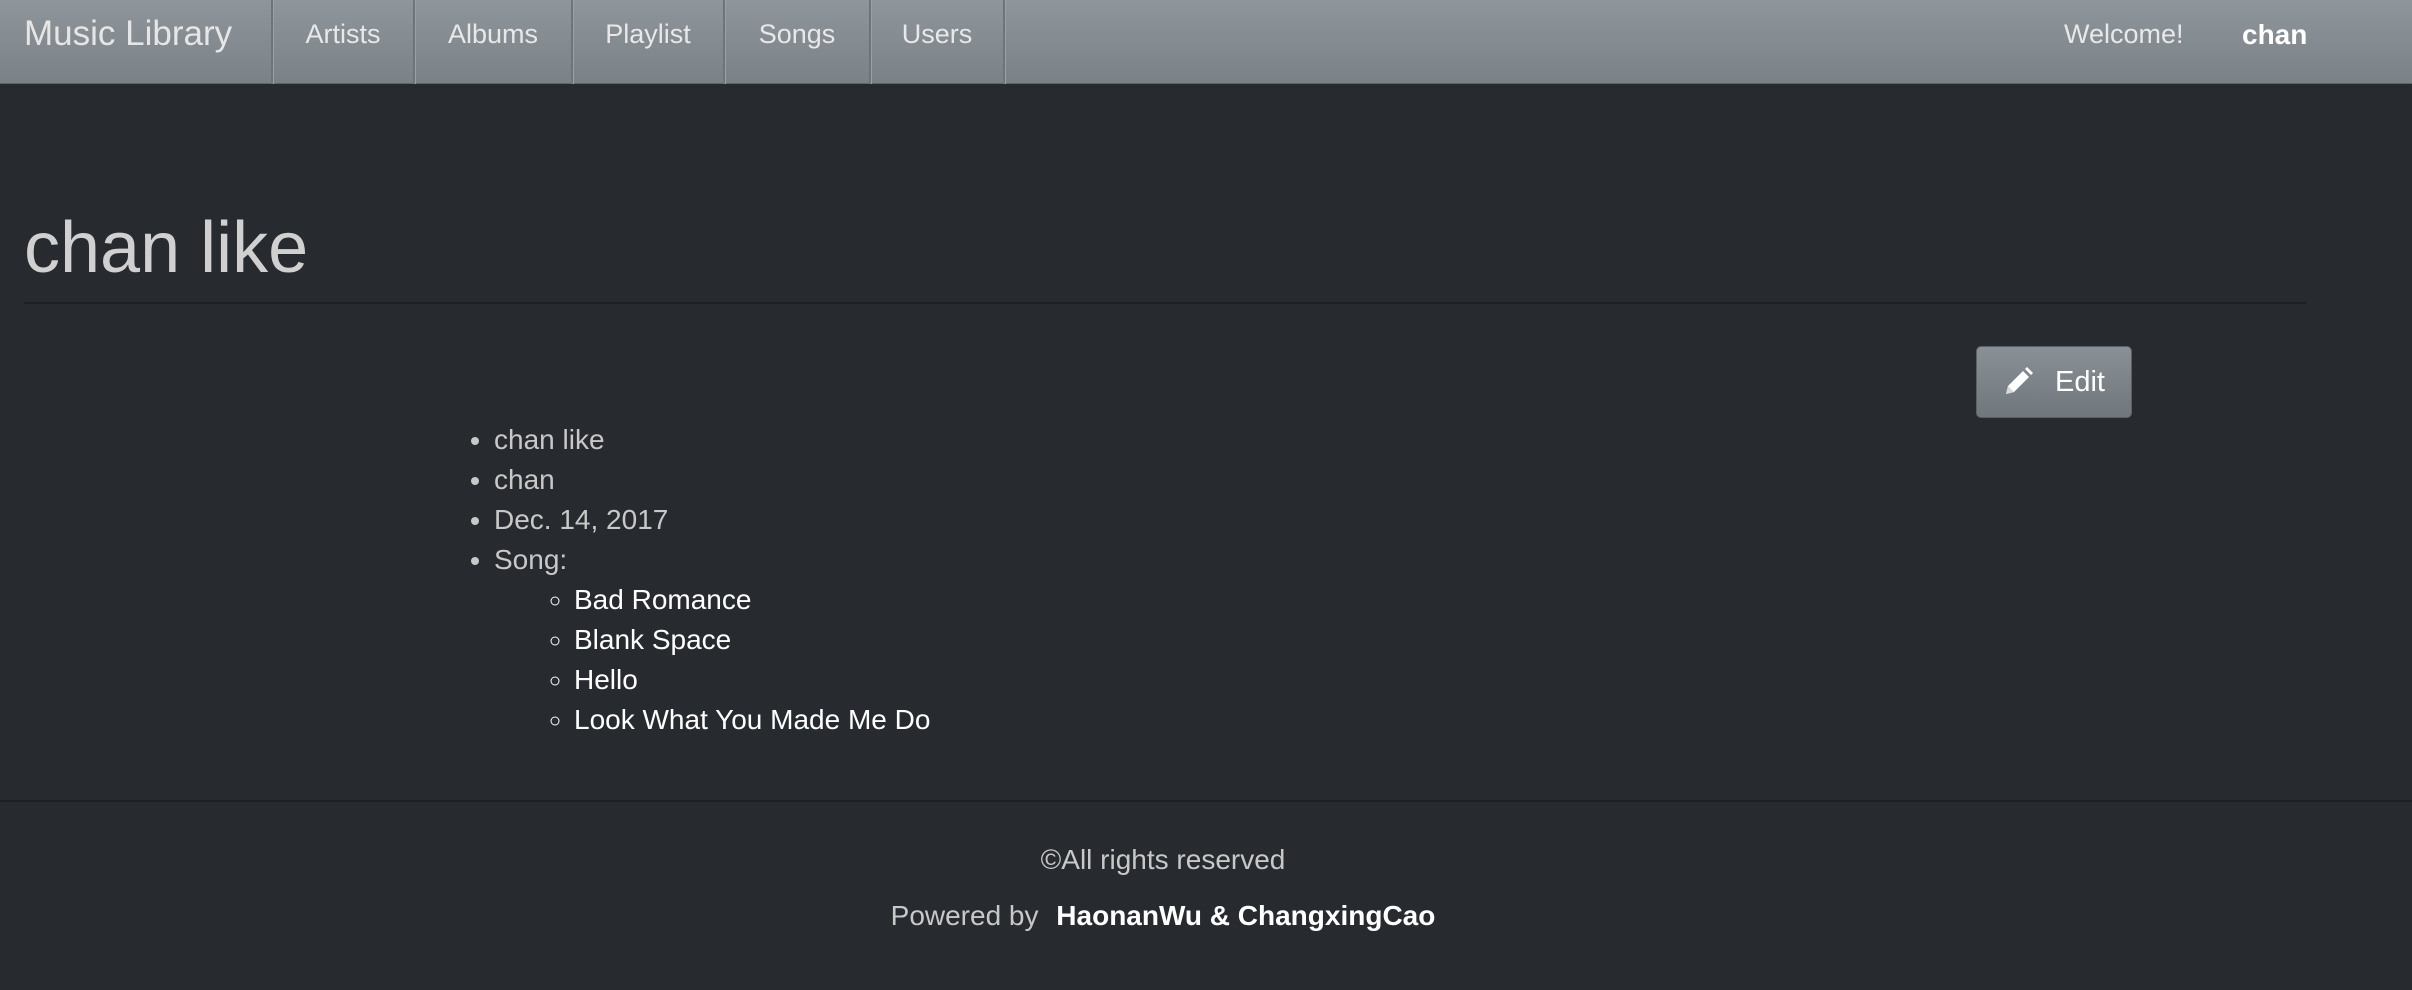 Image resolution: width=2412 pixels, height=990 pixels. I want to click on nav-divider, so click(1004, 42).